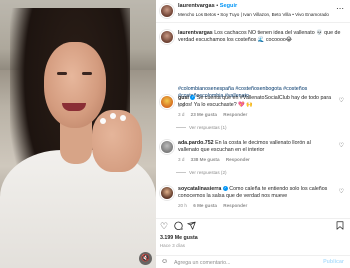  What do you see at coordinates (228, 6) in the screenshot?
I see `follow-button: Seguir` at bounding box center [228, 6].